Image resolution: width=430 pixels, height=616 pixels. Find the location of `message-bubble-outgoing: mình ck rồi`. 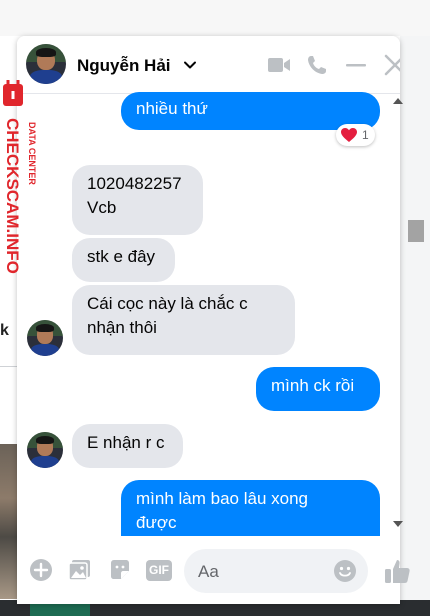

message-bubble-outgoing: mình ck rồi is located at coordinates (318, 389).